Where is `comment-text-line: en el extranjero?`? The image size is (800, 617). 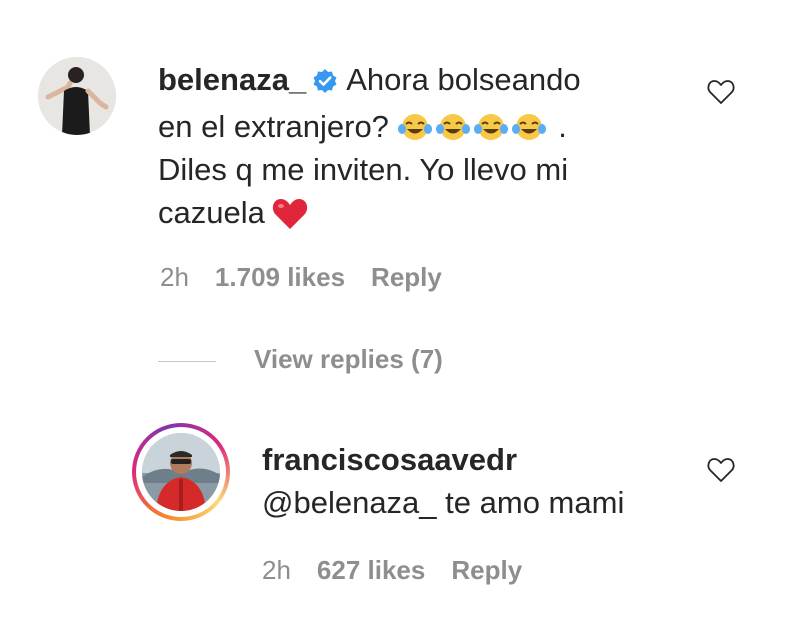 comment-text-line: en el extranjero? is located at coordinates (273, 126).